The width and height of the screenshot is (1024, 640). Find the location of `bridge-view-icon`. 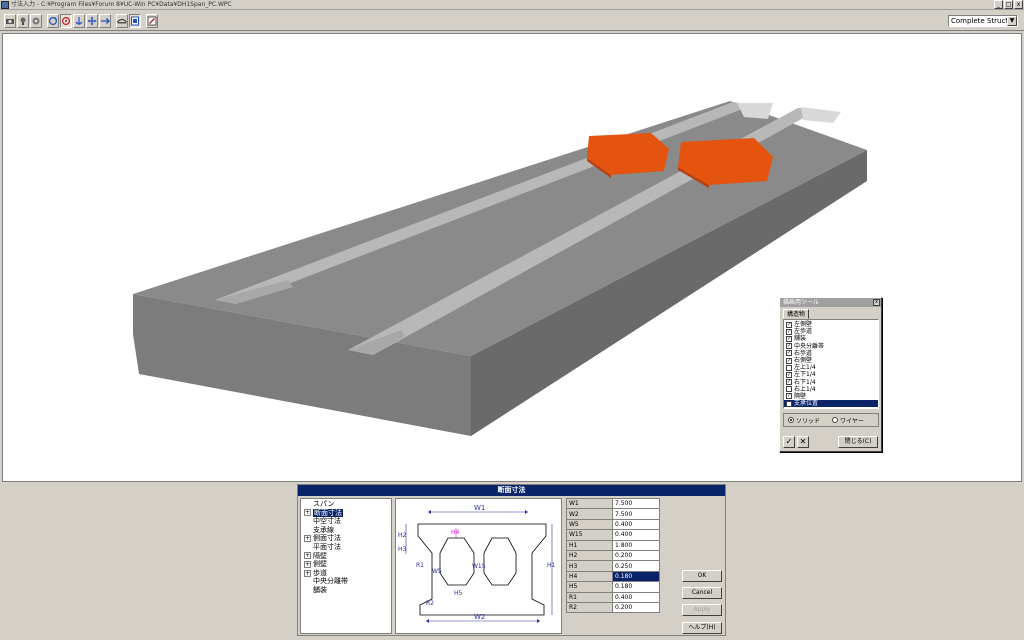

bridge-view-icon is located at coordinates (122, 21).